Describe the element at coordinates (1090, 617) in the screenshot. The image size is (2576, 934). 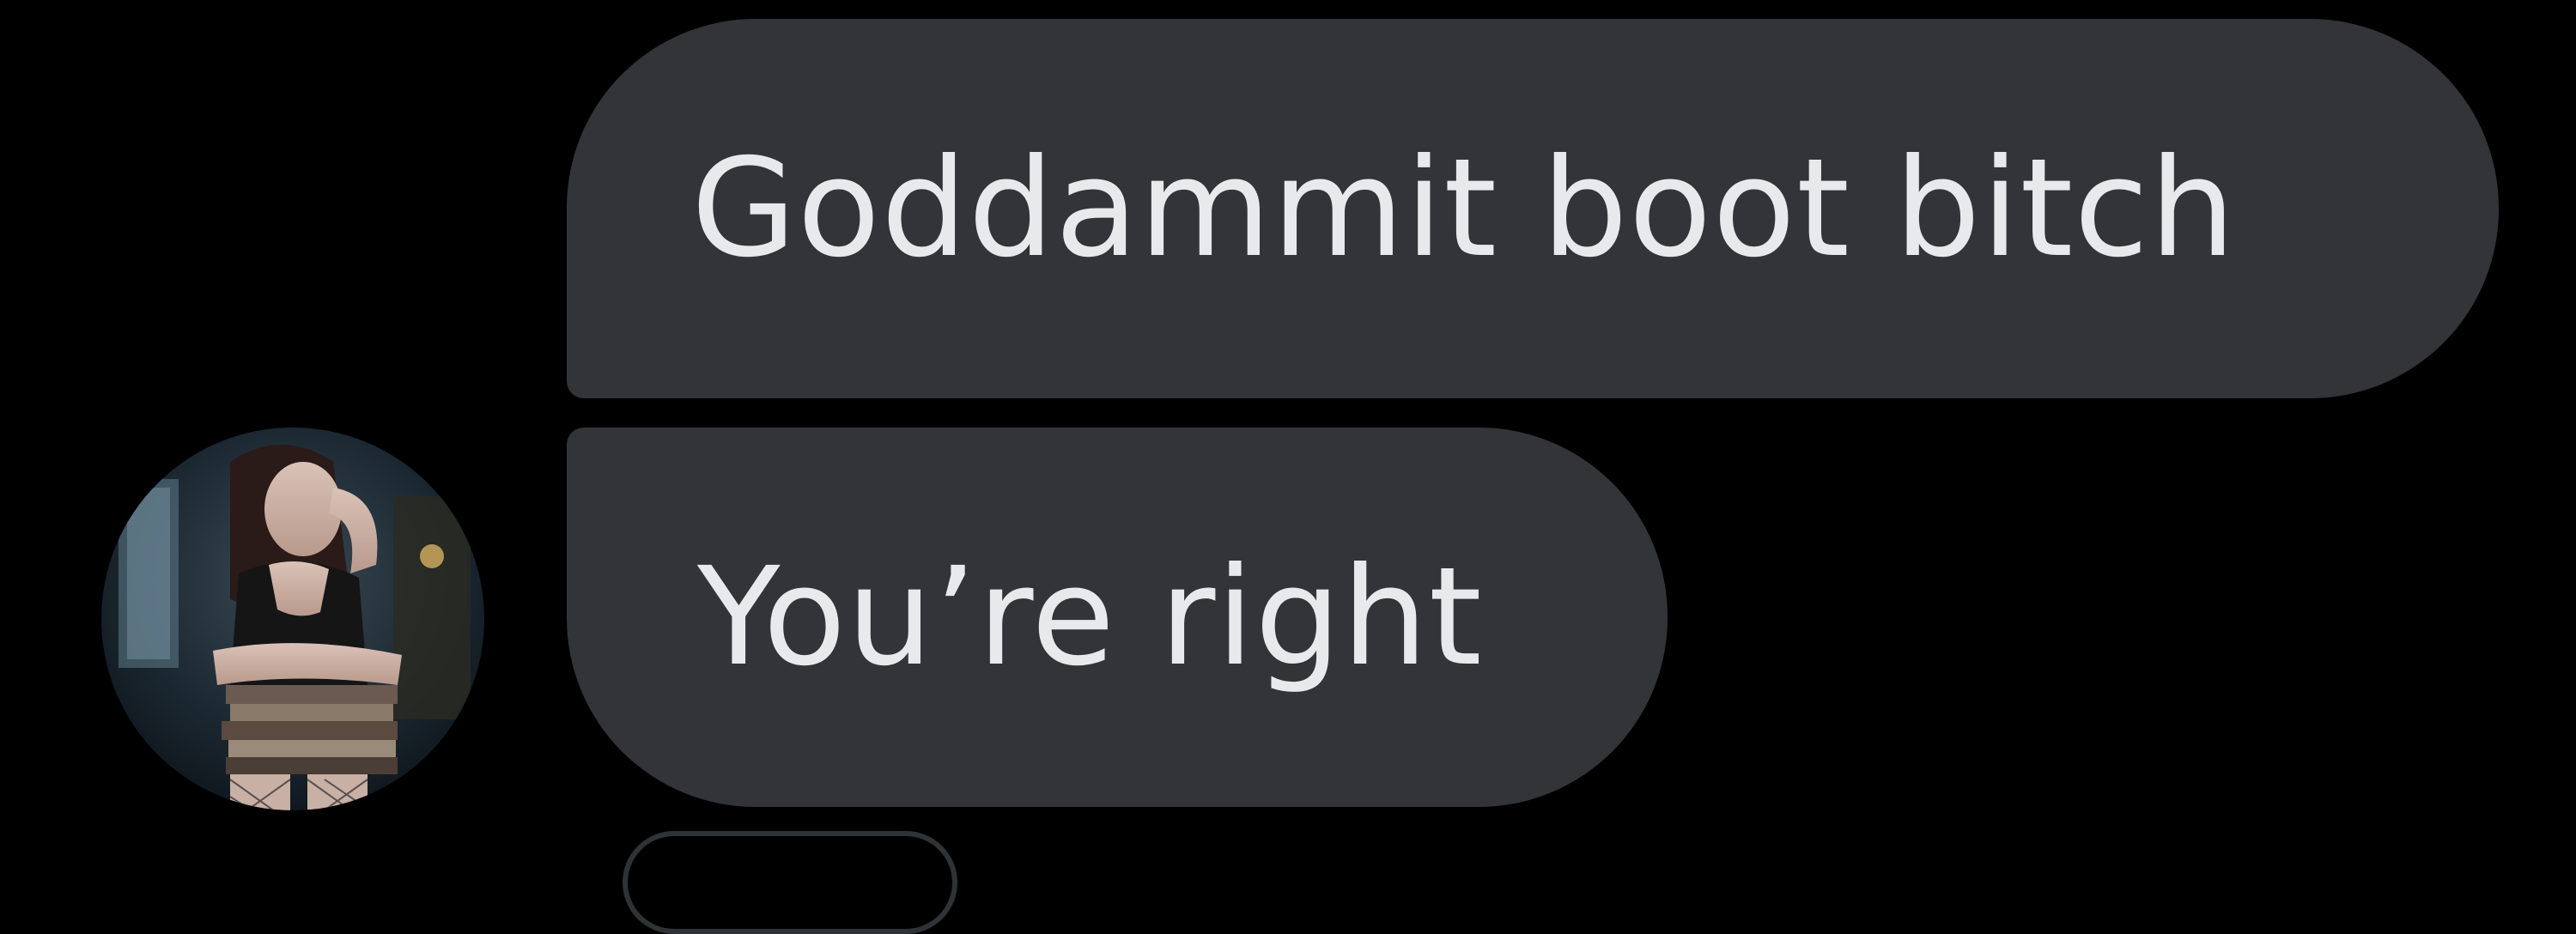
I see `message-text: You’re right` at that location.